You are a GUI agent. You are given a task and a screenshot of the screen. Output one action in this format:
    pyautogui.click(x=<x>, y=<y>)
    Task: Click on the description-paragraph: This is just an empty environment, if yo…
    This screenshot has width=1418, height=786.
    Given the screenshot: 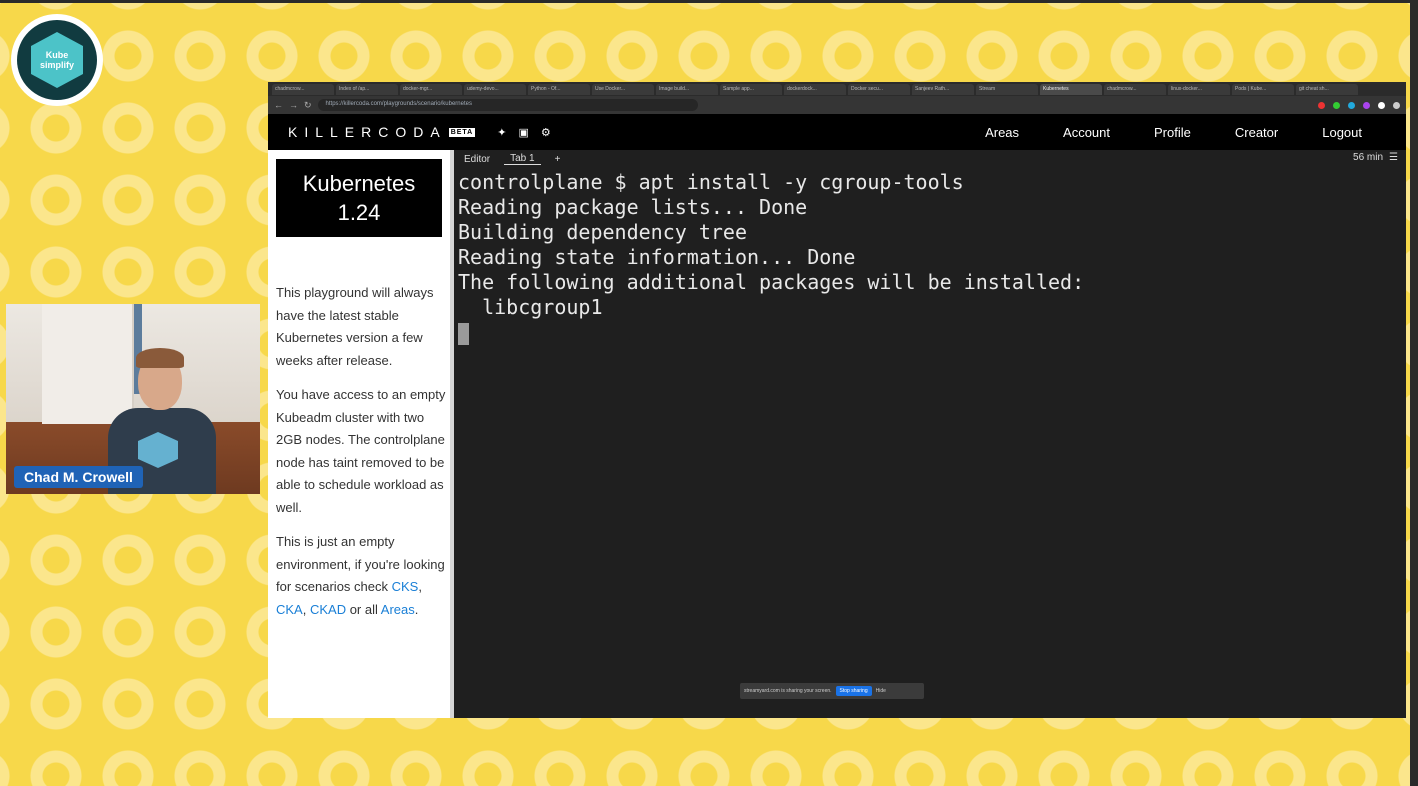 What is the action you would take?
    pyautogui.click(x=360, y=575)
    